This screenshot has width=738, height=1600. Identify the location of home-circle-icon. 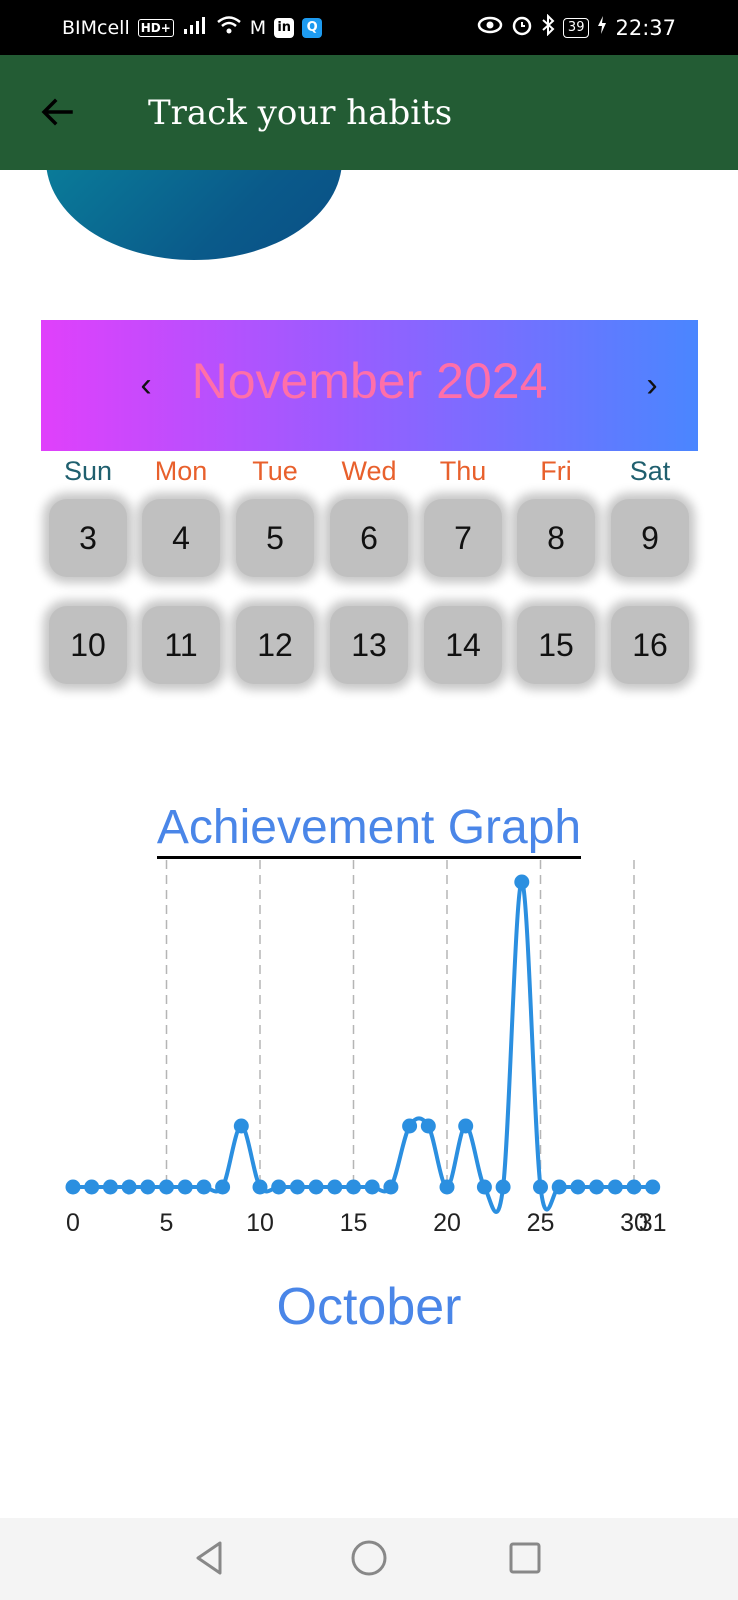
(369, 1558).